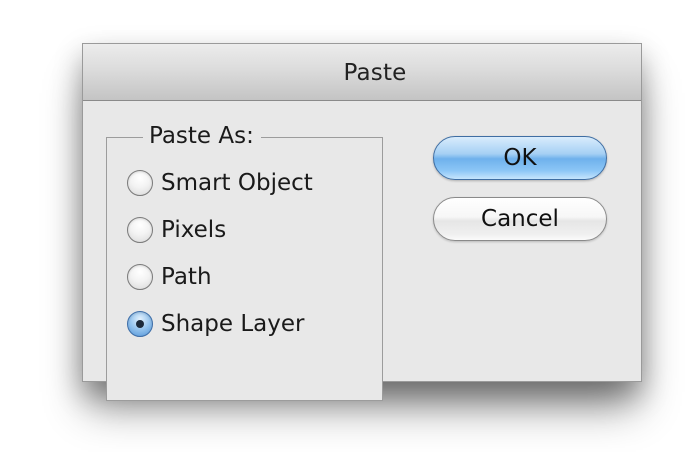  Describe the element at coordinates (202, 136) in the screenshot. I see `paste-as-legend: Paste As:` at that location.